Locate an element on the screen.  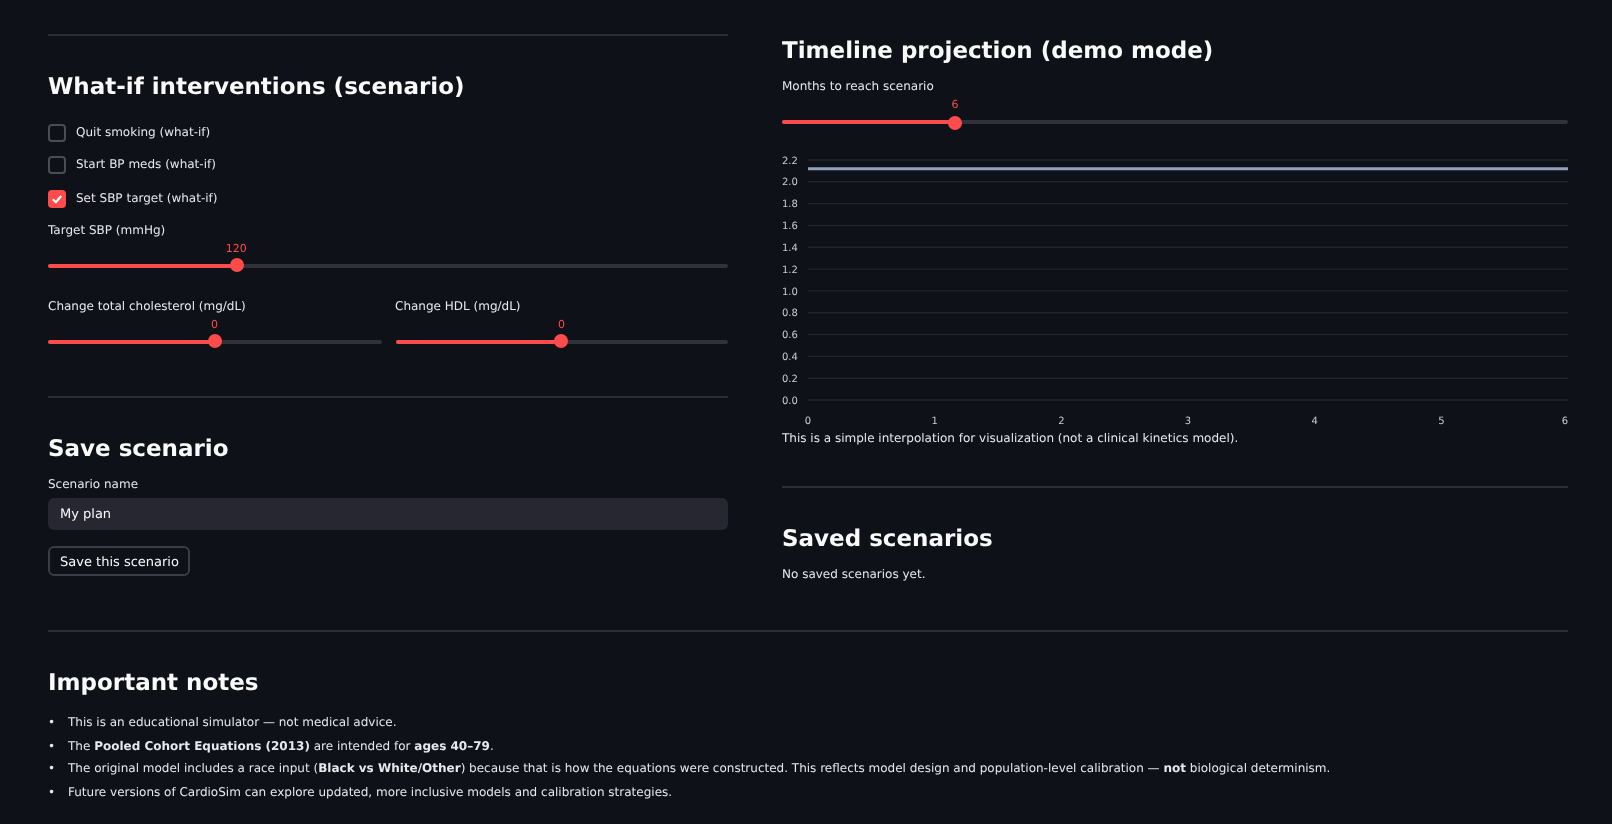
section-heading: What-if interventions (scenario) is located at coordinates (256, 86).